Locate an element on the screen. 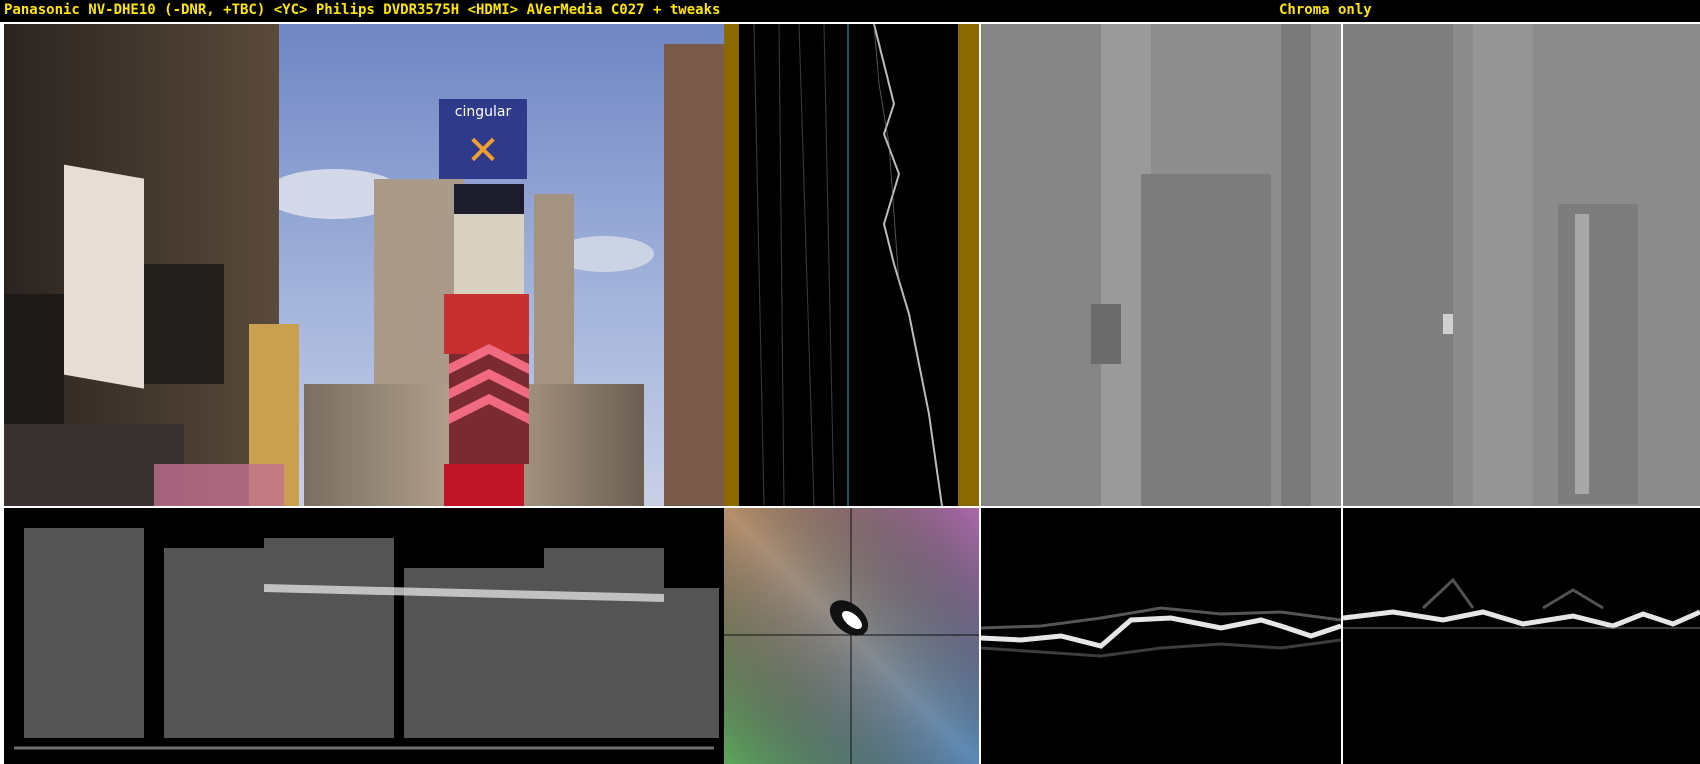 This screenshot has height=764, width=1700. chroma-v-icon is located at coordinates (1521, 265).